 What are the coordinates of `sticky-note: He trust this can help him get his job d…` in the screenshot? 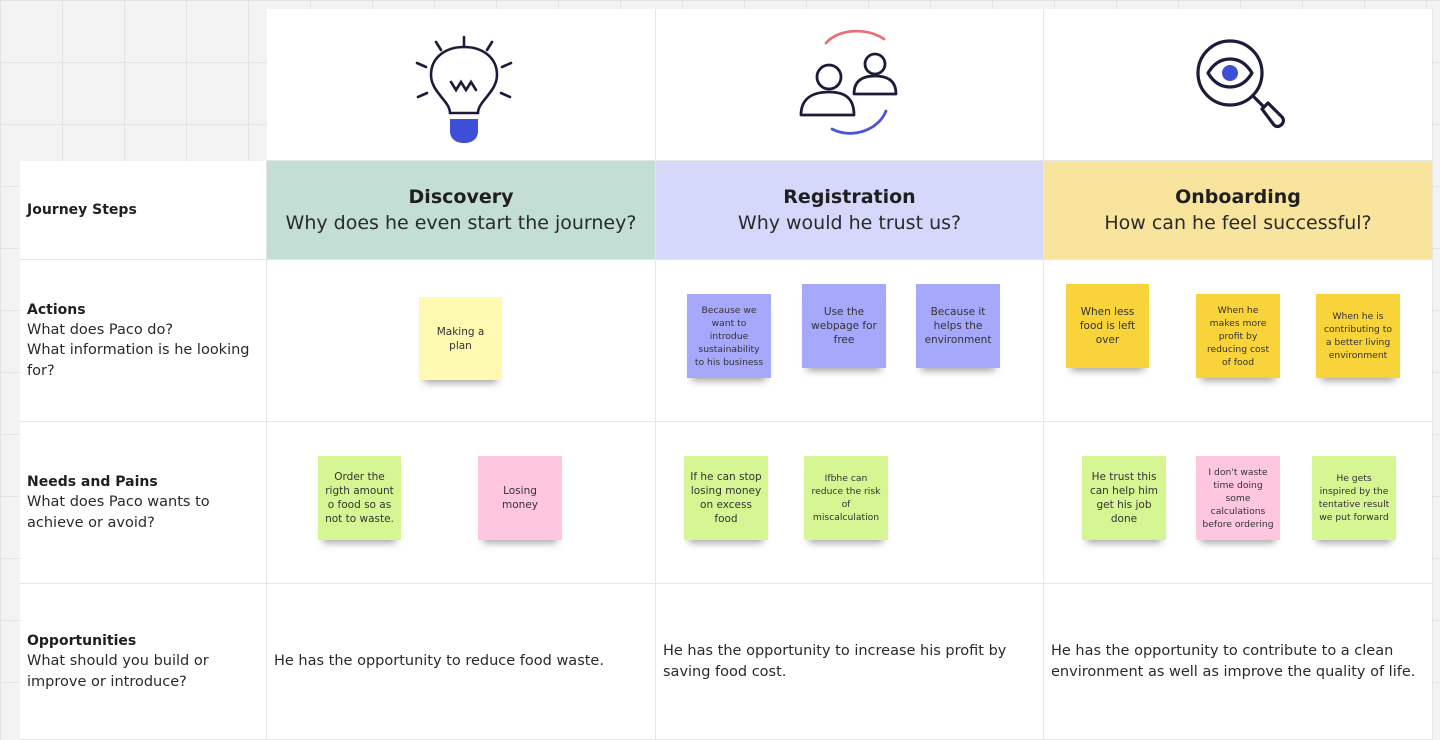 It's located at (1124, 498).